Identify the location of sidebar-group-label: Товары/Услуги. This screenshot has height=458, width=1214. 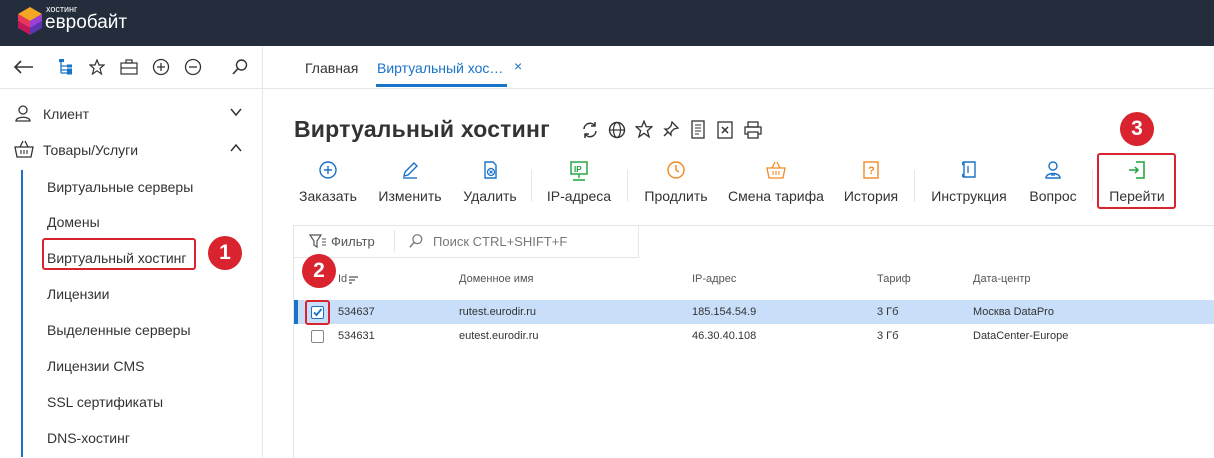
(91, 150).